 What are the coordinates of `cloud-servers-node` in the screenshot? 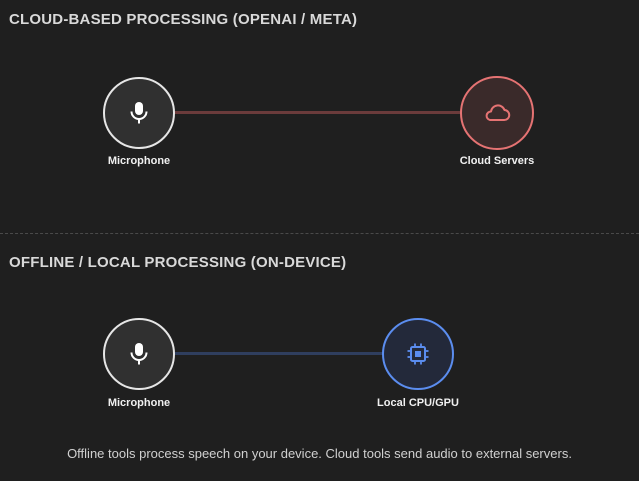 It's located at (497, 113).